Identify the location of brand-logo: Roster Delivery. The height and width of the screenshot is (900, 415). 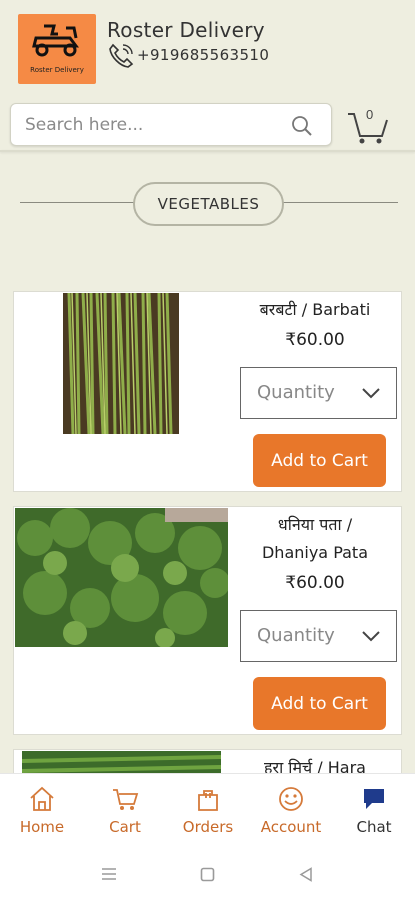
(57, 49).